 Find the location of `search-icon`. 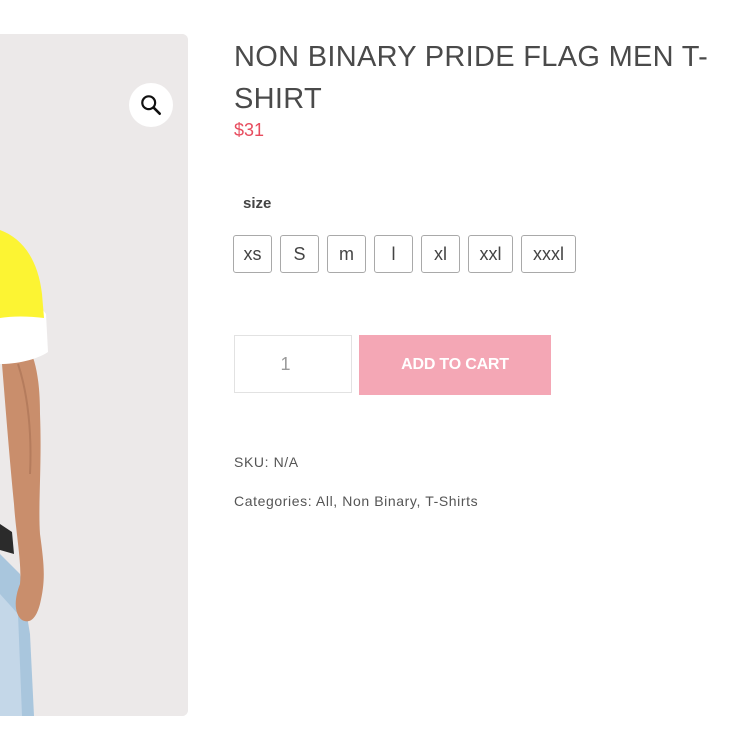

search-icon is located at coordinates (151, 105).